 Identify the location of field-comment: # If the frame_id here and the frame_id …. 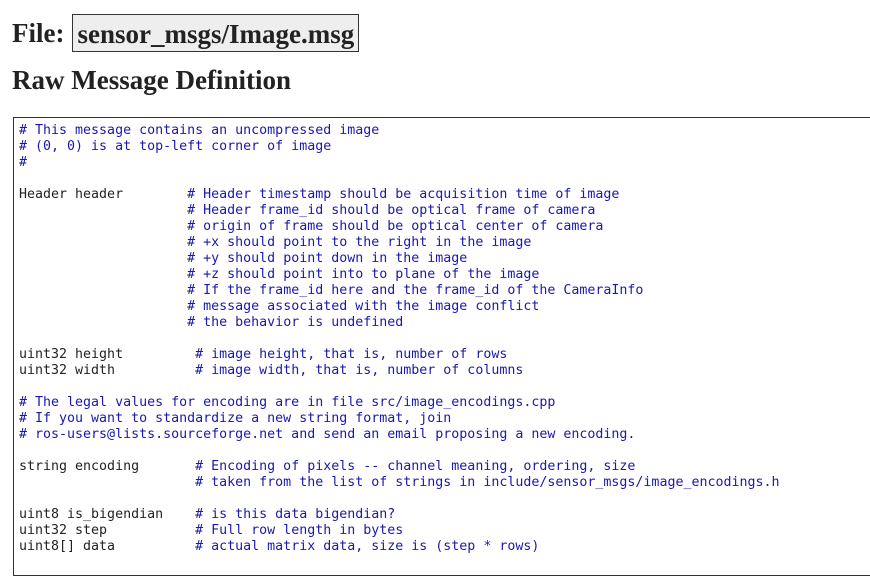
(415, 290).